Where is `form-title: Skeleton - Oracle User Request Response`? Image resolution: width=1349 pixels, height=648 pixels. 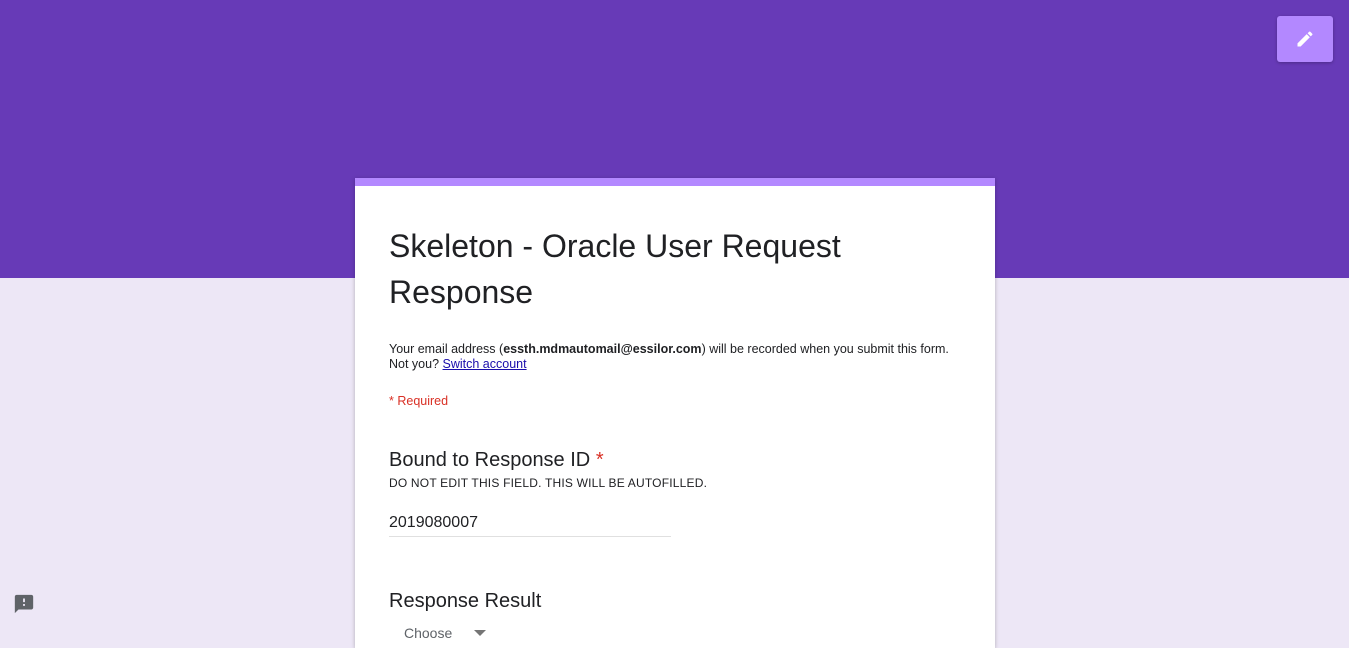
form-title: Skeleton - Oracle User Request Response is located at coordinates (615, 269).